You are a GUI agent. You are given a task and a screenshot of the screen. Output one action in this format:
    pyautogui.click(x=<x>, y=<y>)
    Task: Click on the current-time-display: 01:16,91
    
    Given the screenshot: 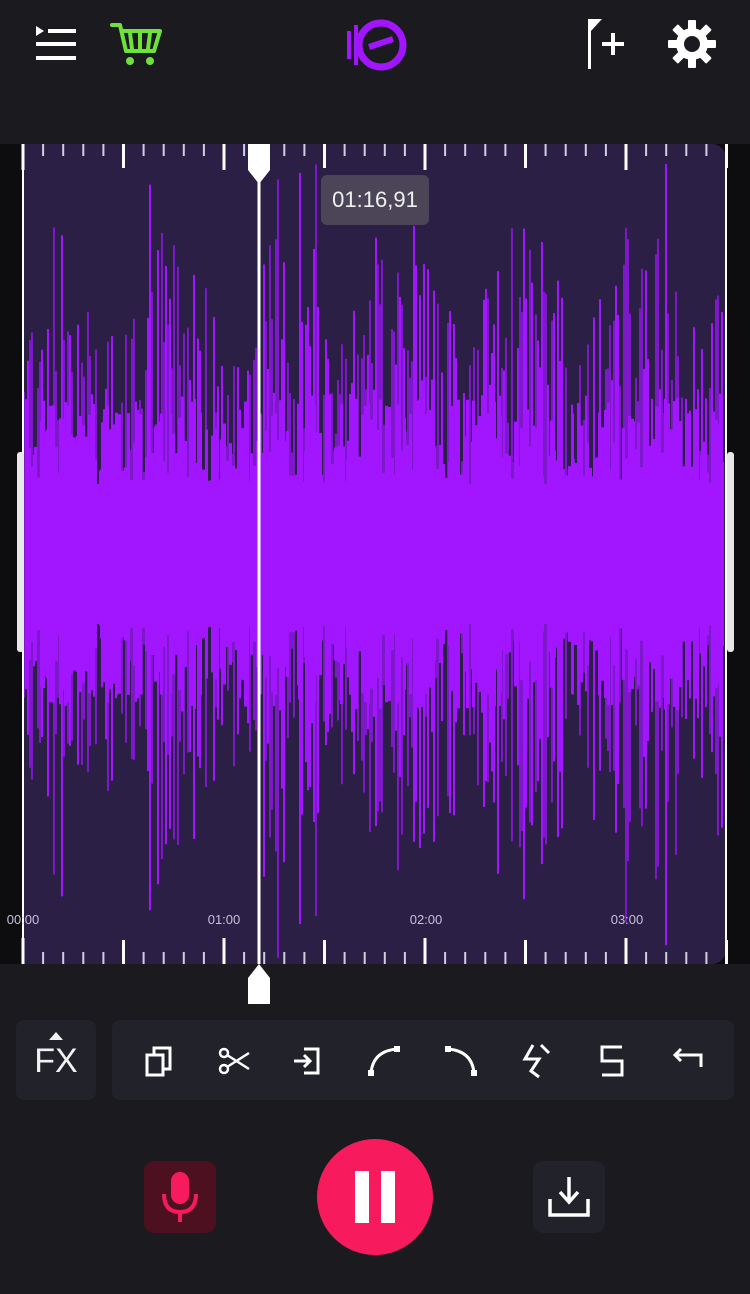 What is the action you would take?
    pyautogui.click(x=375, y=200)
    